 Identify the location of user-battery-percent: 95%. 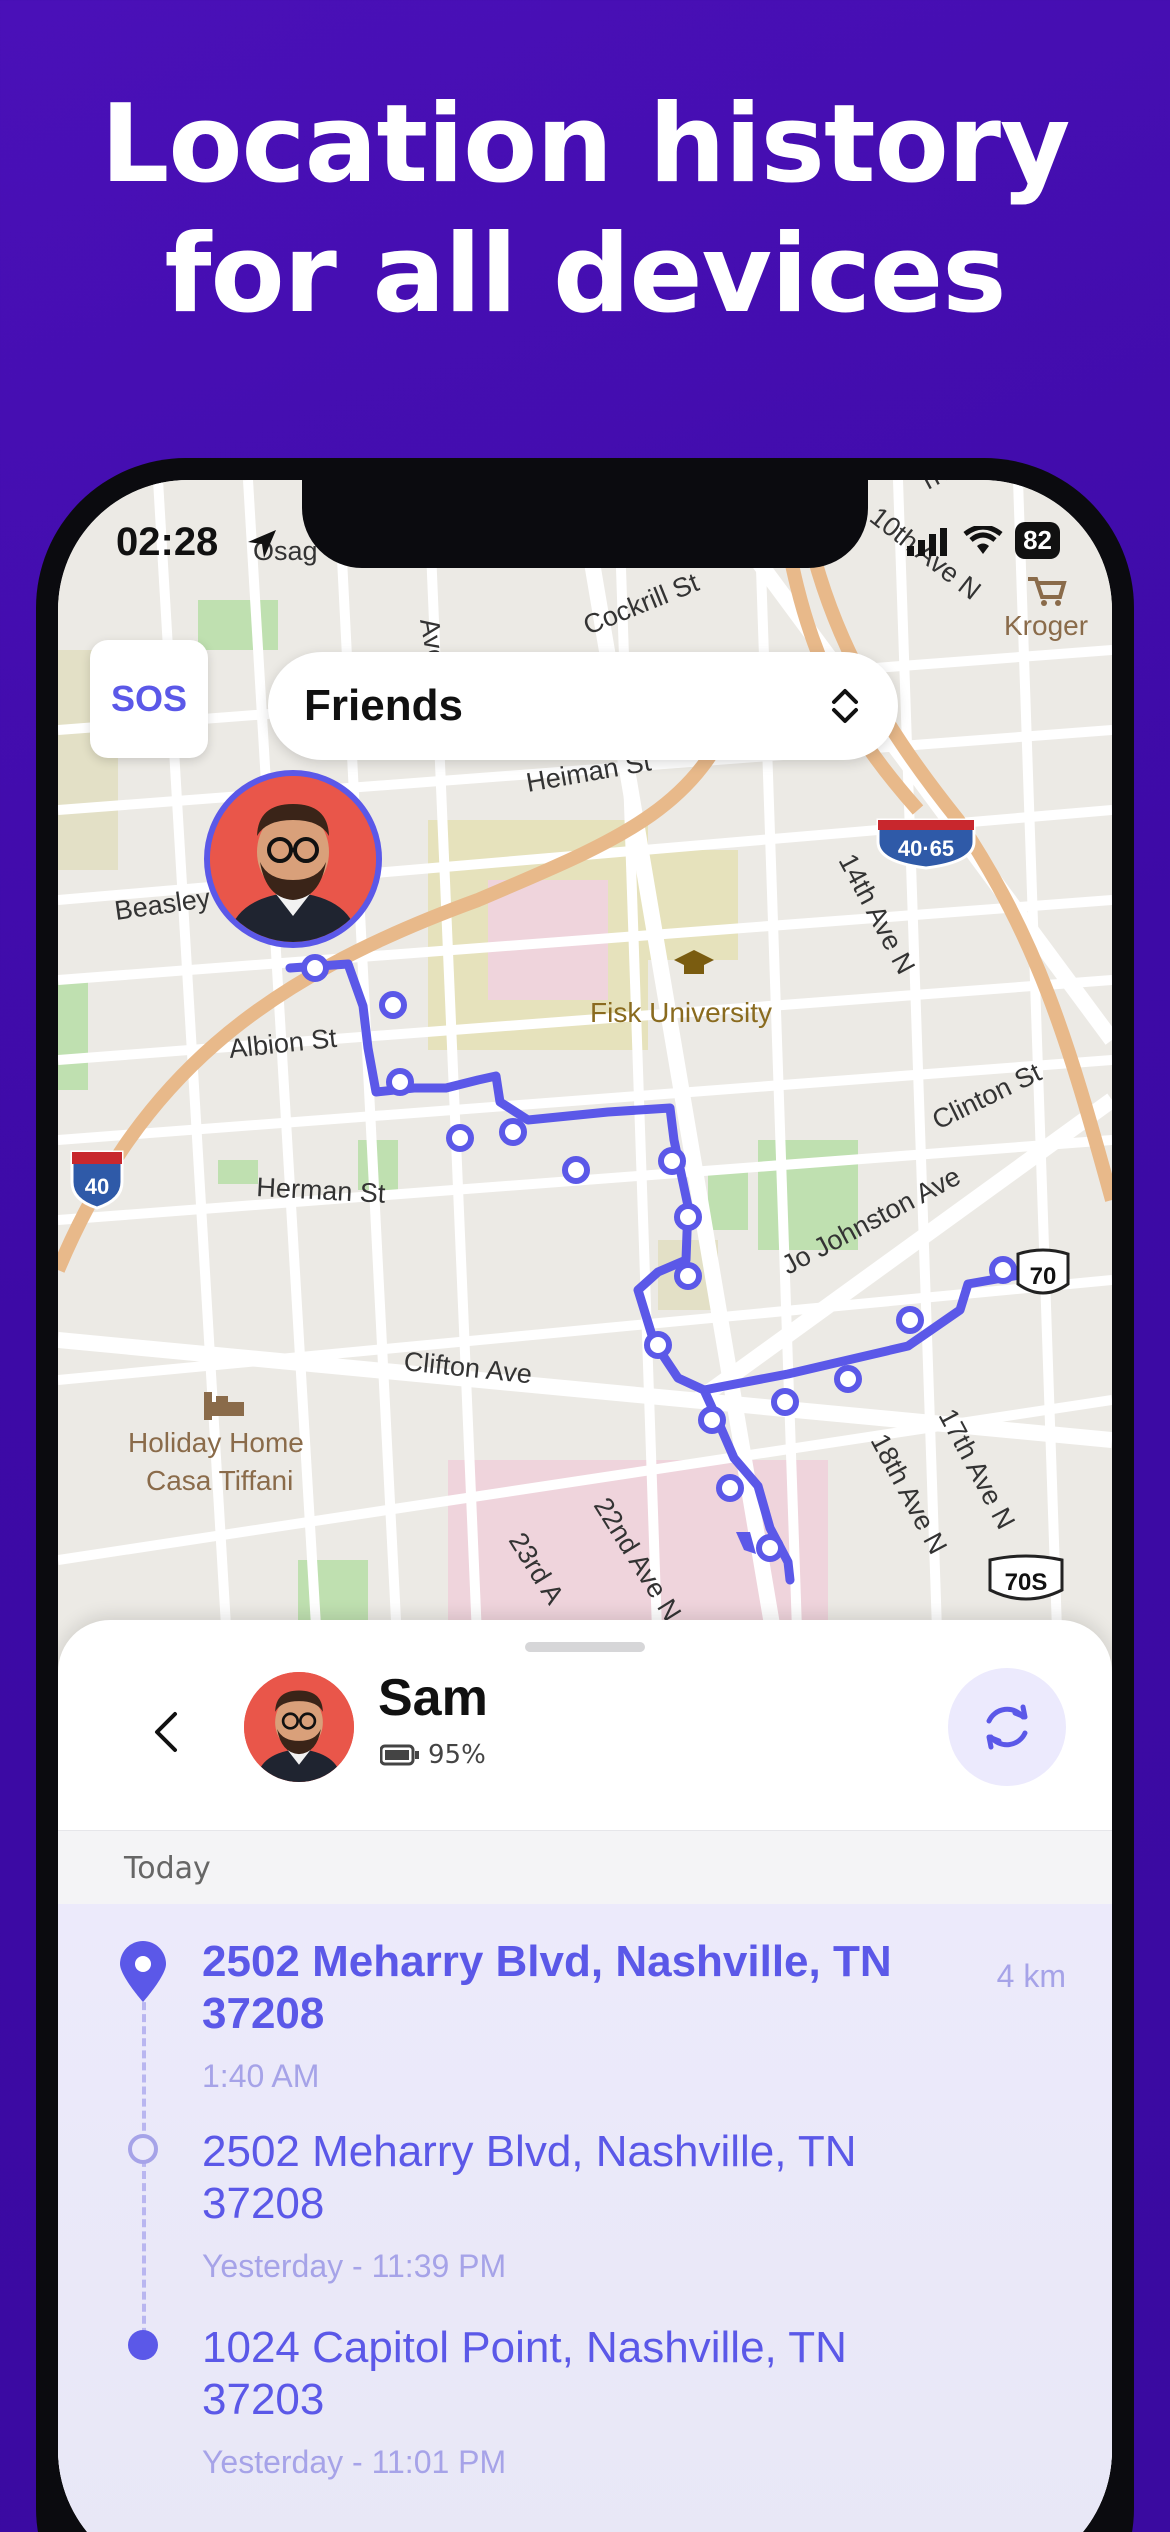
(457, 1755).